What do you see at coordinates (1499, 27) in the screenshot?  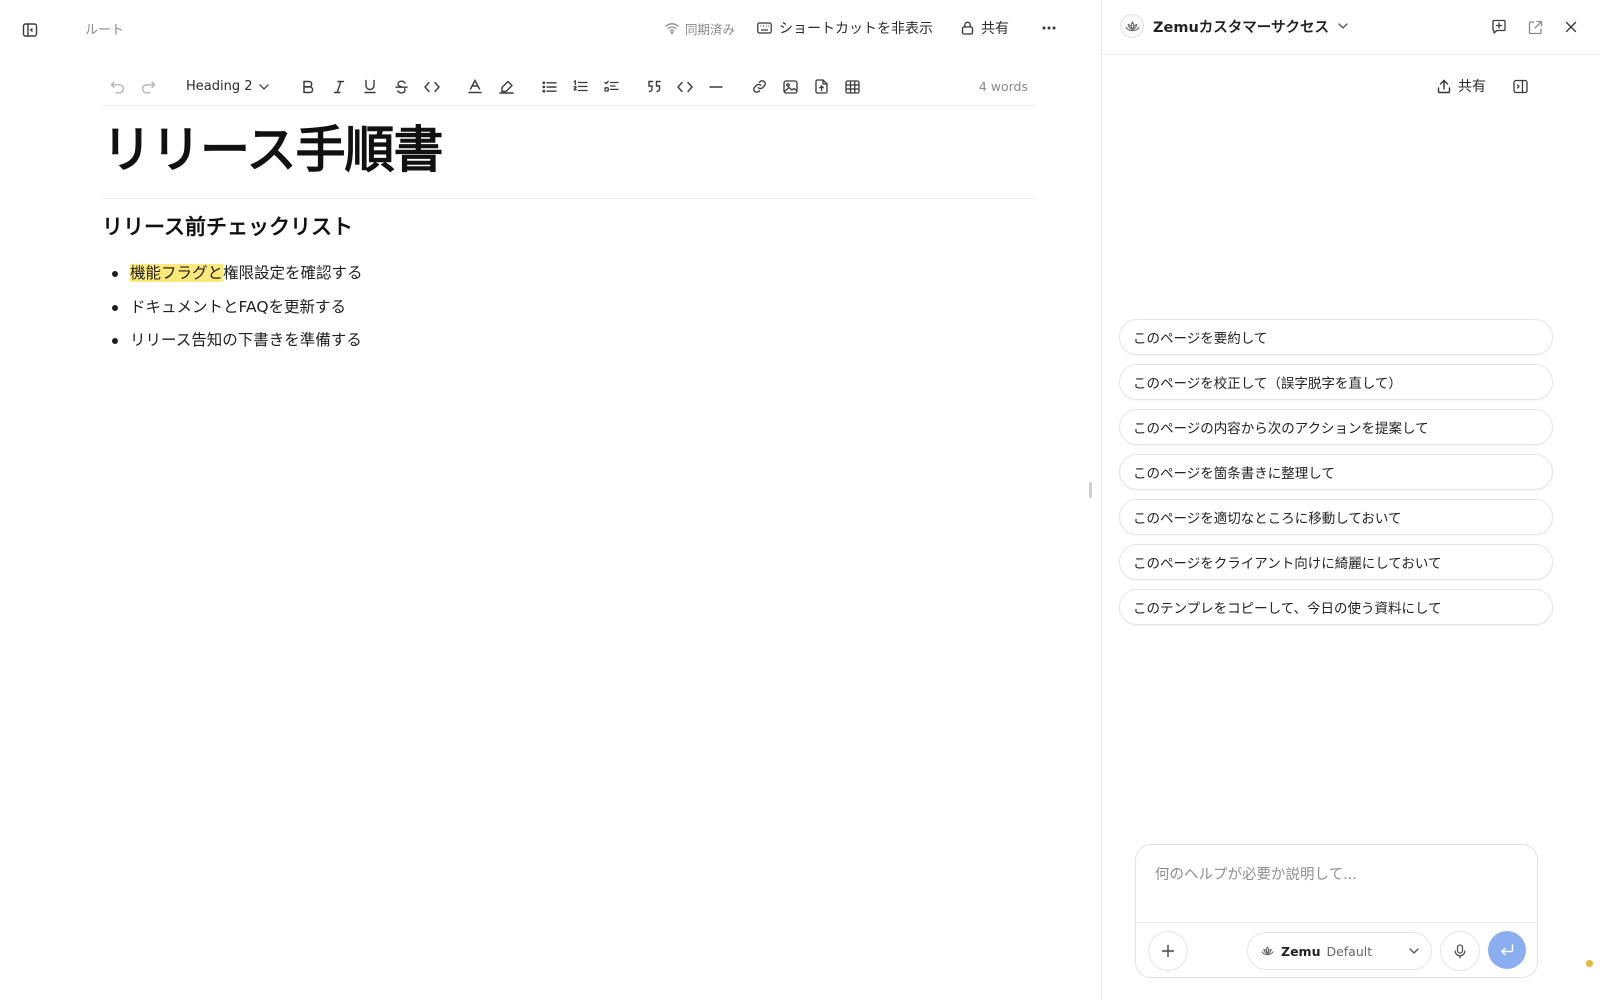 I see `new-chat-icon` at bounding box center [1499, 27].